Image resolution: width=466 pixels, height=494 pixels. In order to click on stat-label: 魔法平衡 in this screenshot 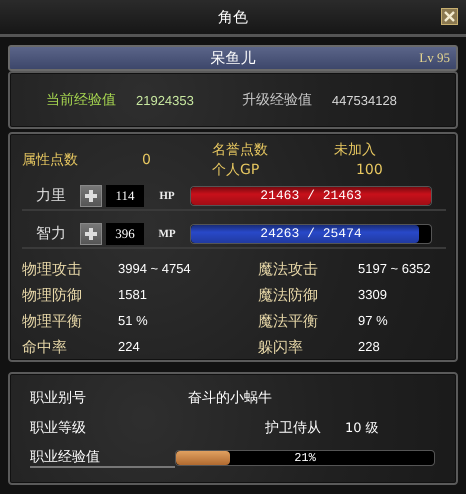, I will do `click(288, 321)`.